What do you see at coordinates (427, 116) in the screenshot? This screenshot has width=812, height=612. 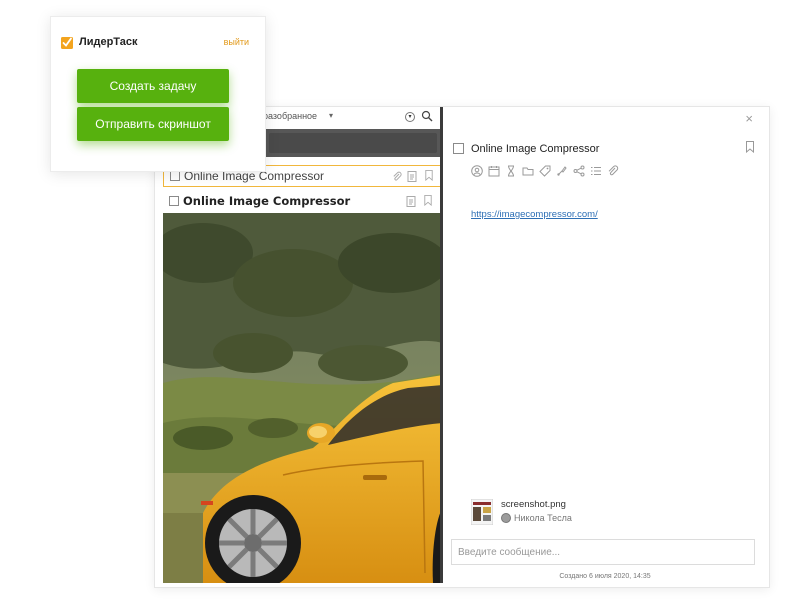 I see `search-icon` at bounding box center [427, 116].